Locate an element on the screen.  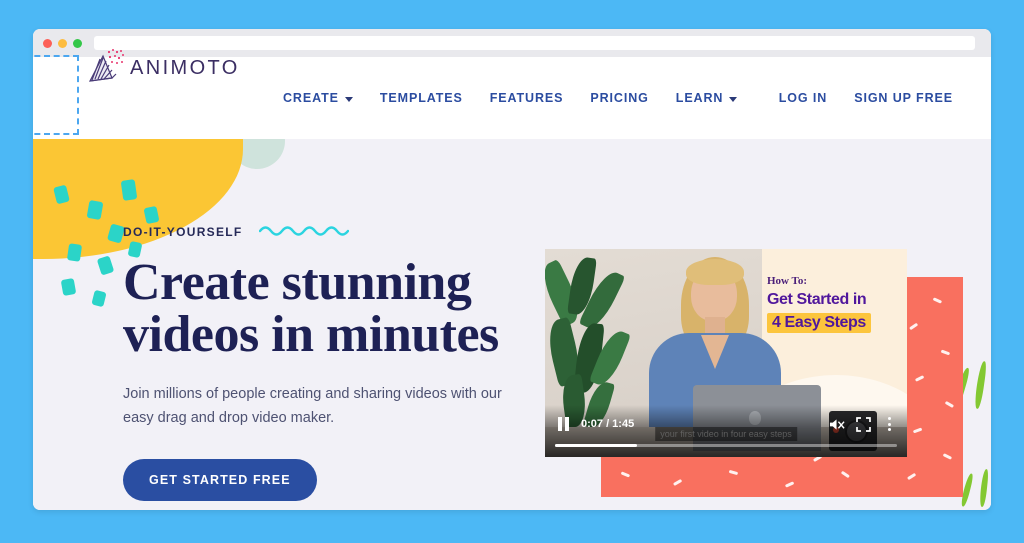
animoto-fan-logo-icon is located at coordinates (107, 68).